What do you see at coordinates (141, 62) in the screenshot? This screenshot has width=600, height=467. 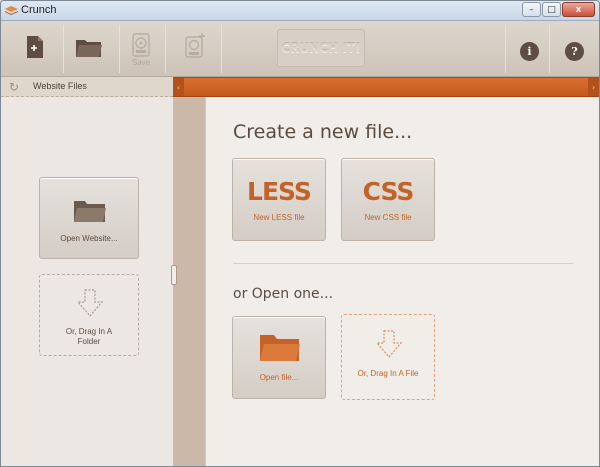 I see `save-label: Save` at bounding box center [141, 62].